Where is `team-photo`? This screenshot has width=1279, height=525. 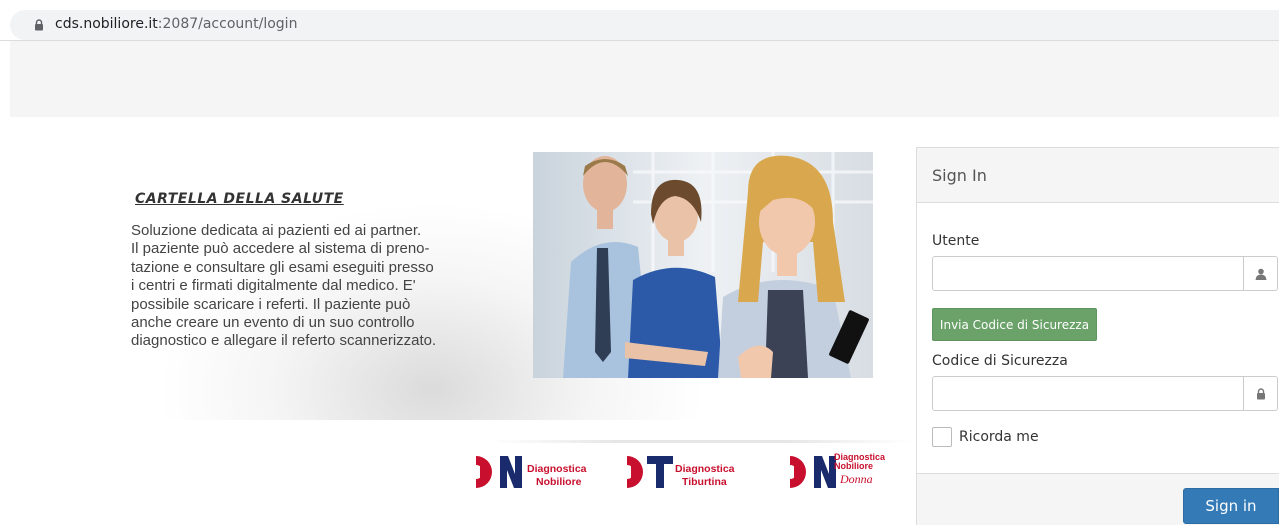 team-photo is located at coordinates (703, 265).